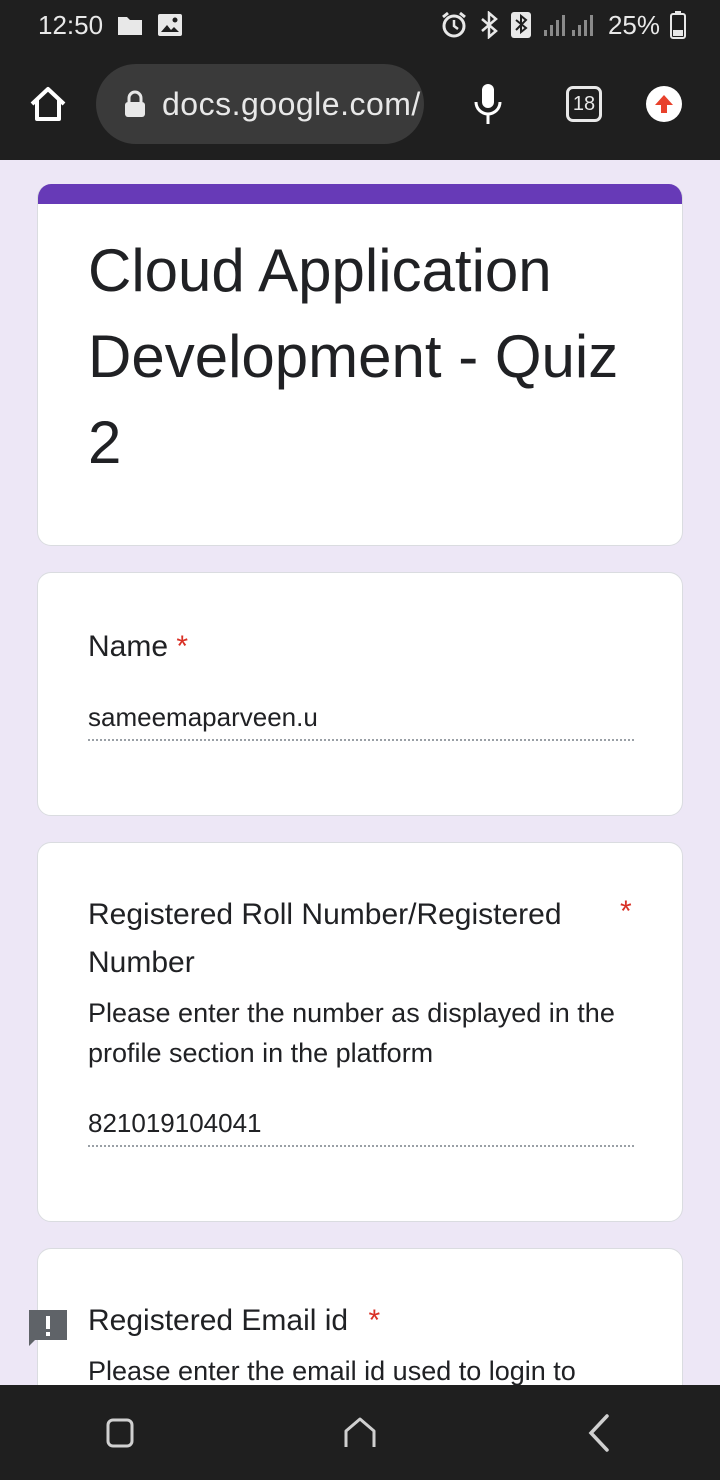 The width and height of the screenshot is (720, 1480). I want to click on question-label: Registered Roll Number/Registered Number, so click(325, 938).